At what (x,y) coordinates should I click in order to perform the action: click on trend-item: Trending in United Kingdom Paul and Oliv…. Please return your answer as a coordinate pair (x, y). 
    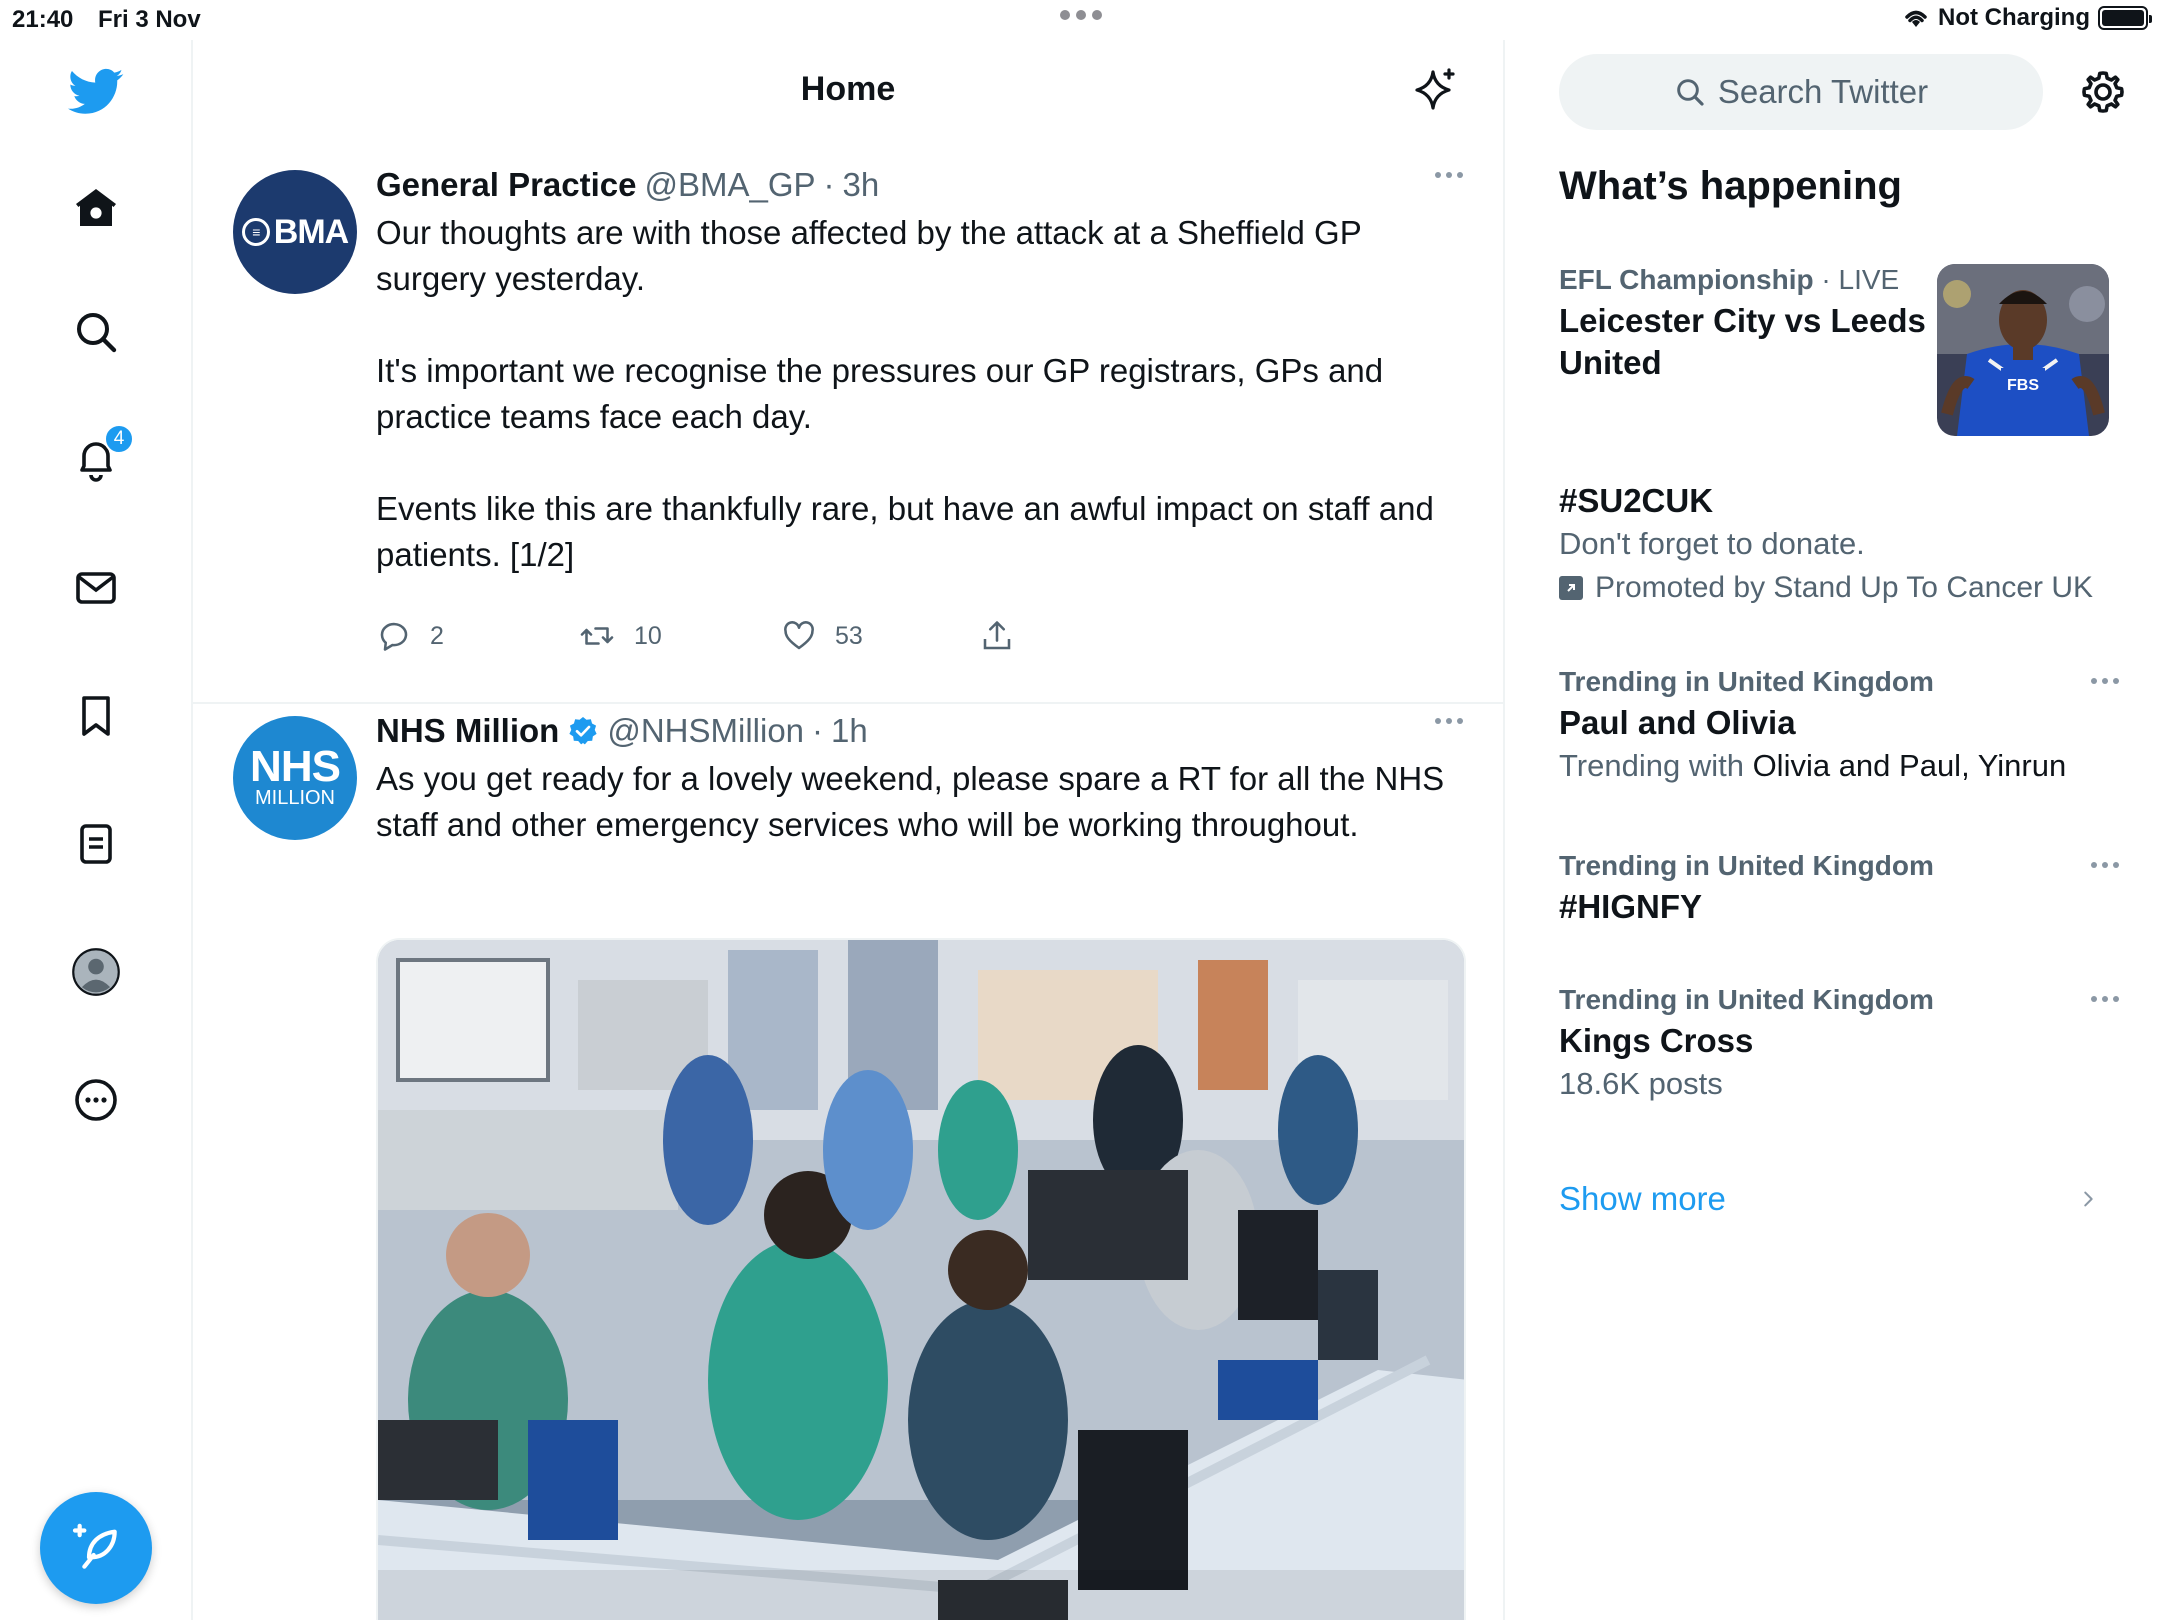
    Looking at the image, I should click on (1839, 725).